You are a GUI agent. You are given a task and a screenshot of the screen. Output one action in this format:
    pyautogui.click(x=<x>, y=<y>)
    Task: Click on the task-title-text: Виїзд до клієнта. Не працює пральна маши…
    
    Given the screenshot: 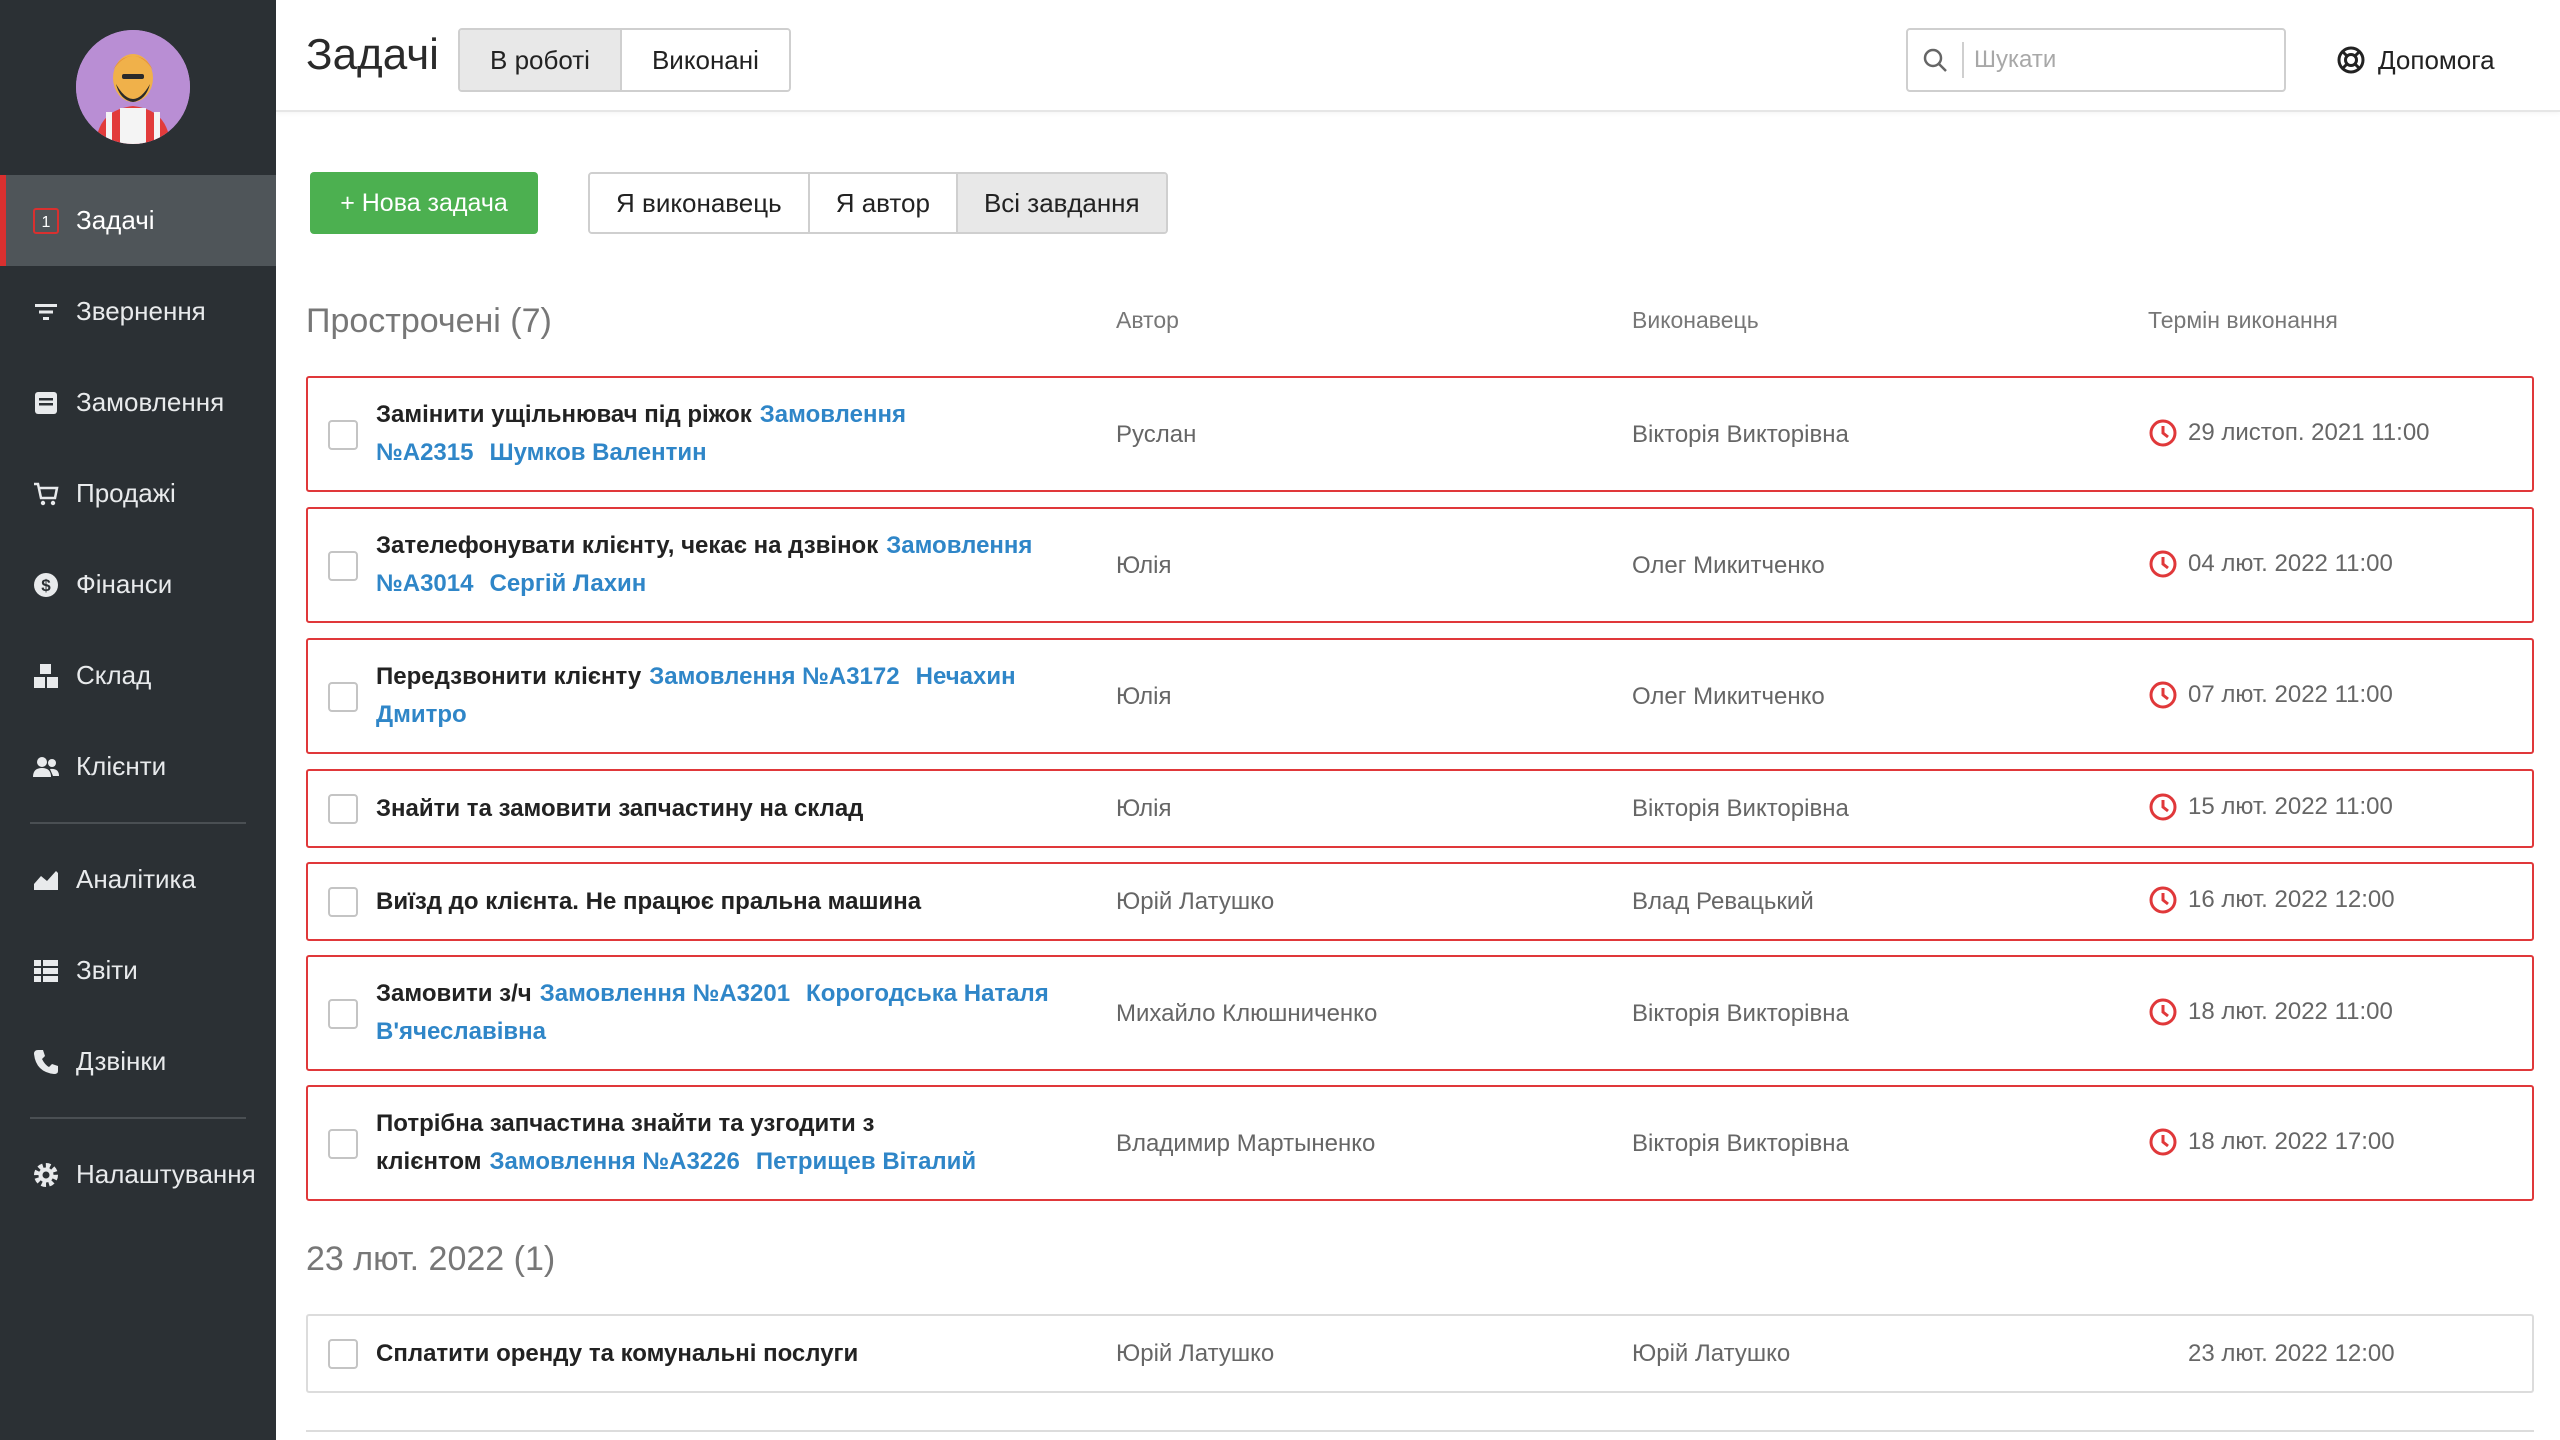 What is the action you would take?
    pyautogui.click(x=648, y=901)
    